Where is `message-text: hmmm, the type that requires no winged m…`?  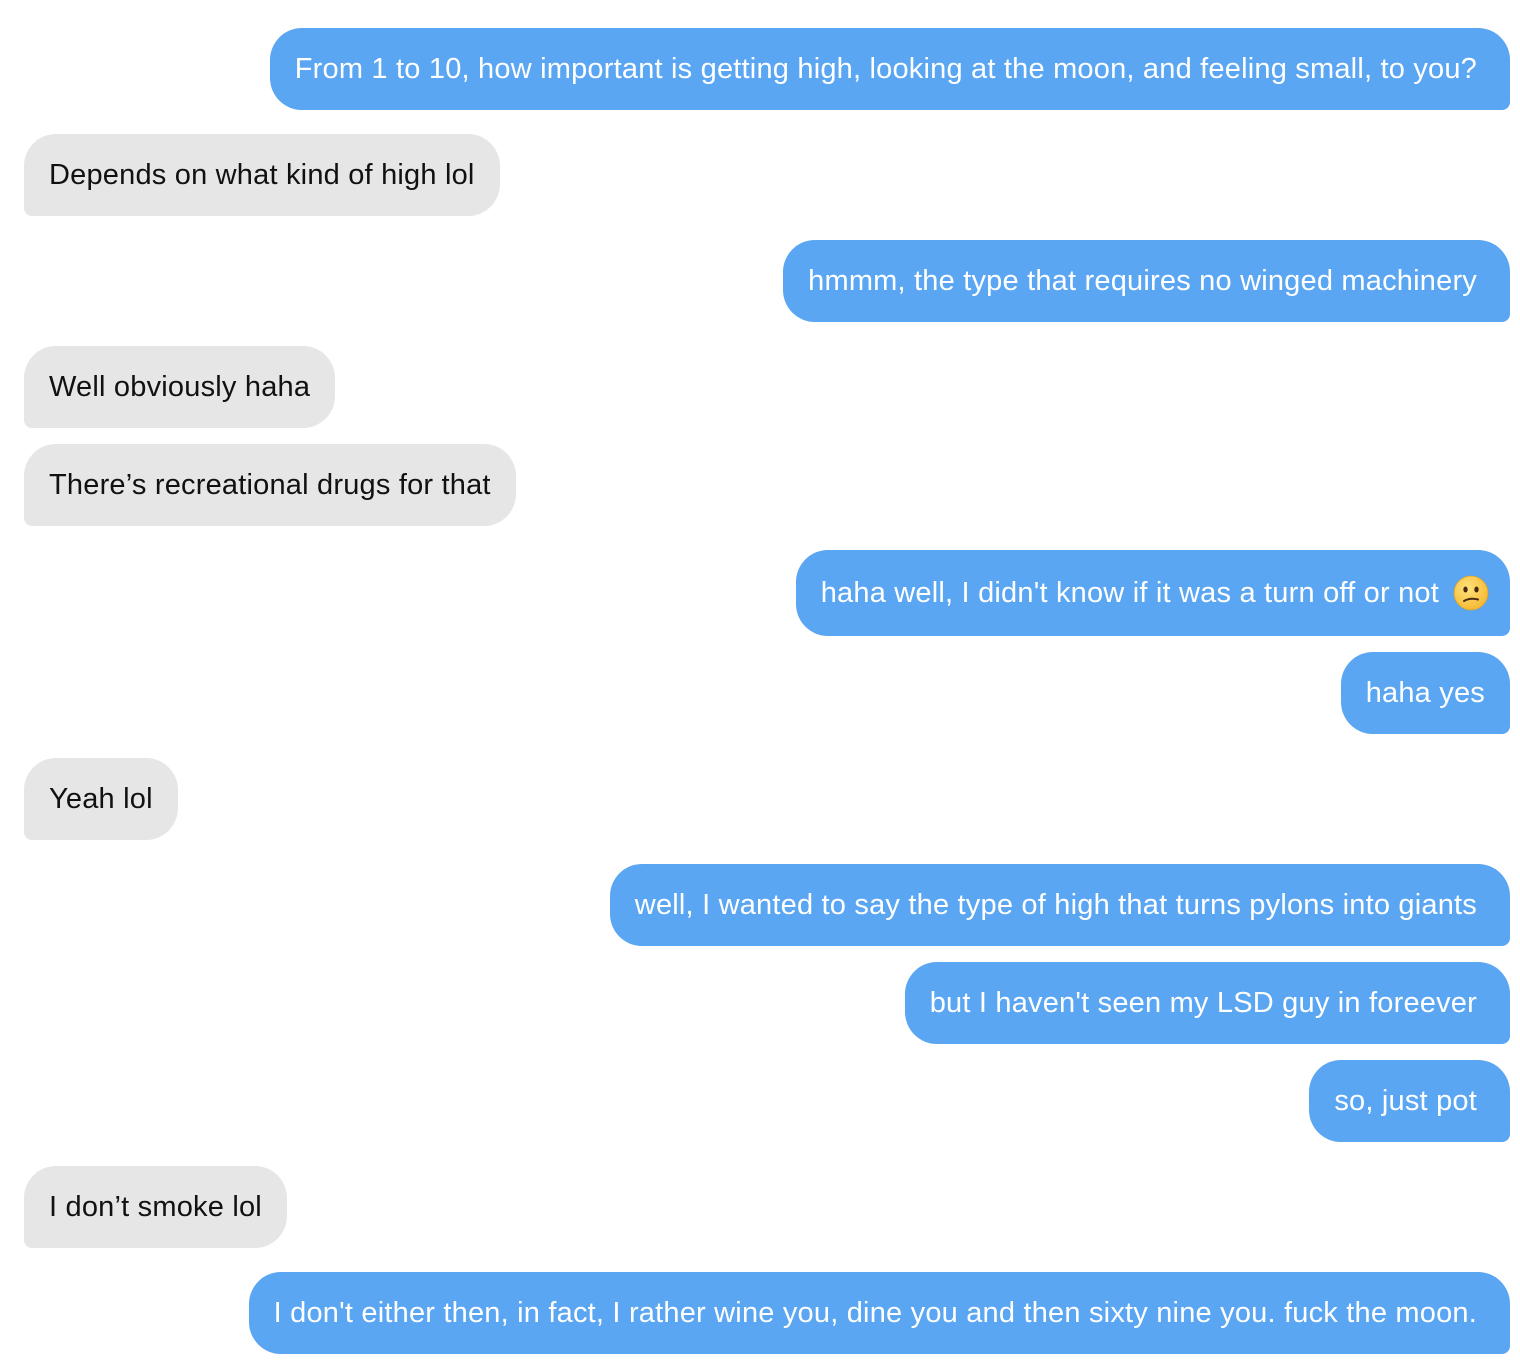 message-text: hmmm, the type that requires no winged m… is located at coordinates (1142, 280).